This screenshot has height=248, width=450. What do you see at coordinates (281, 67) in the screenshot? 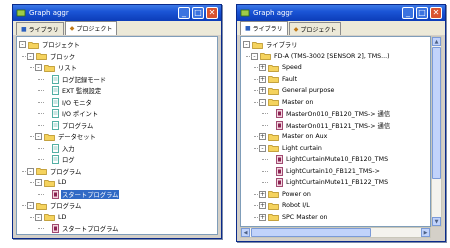
I see `tree-folder-item: + Speed` at bounding box center [281, 67].